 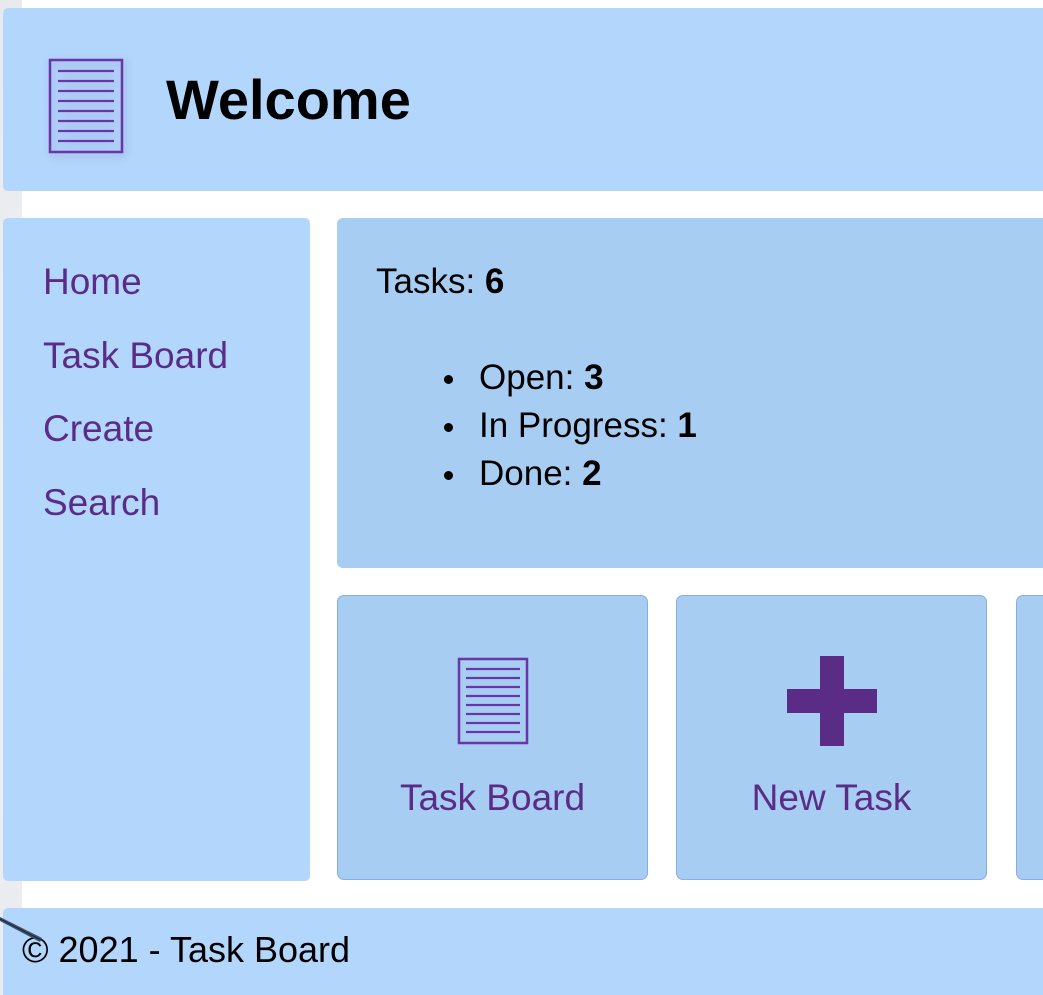 I want to click on status-in-progress-count: 1, so click(x=687, y=425).